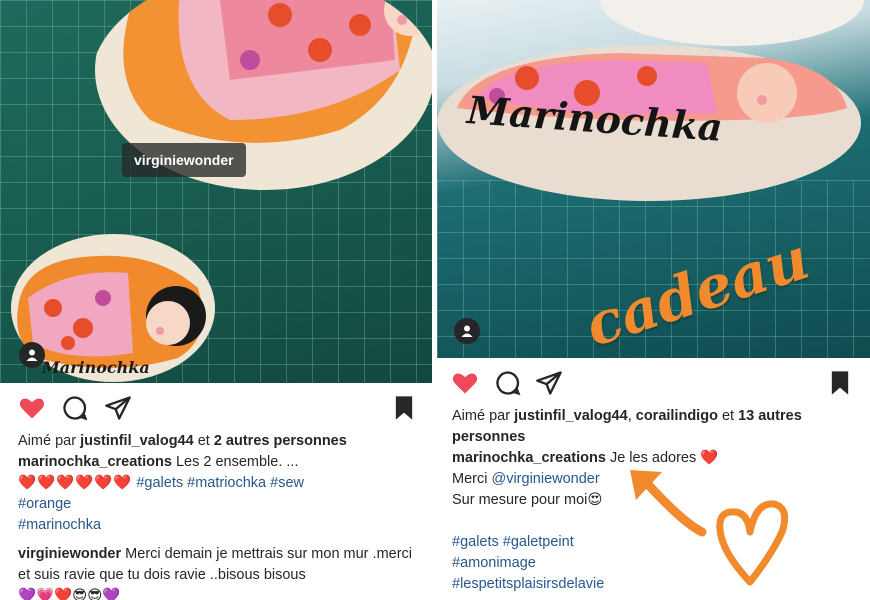 This screenshot has width=870, height=600. What do you see at coordinates (216, 504) in the screenshot?
I see `hashtags-line-2: #orange` at bounding box center [216, 504].